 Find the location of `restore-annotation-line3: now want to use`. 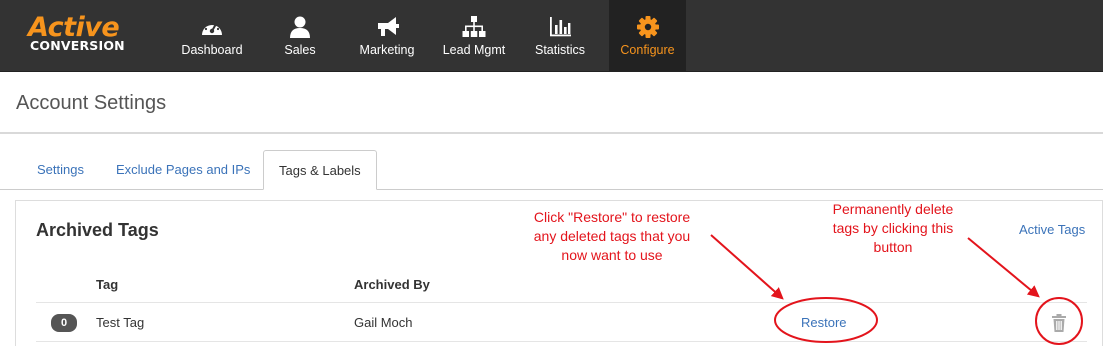

restore-annotation-line3: now want to use is located at coordinates (612, 255).